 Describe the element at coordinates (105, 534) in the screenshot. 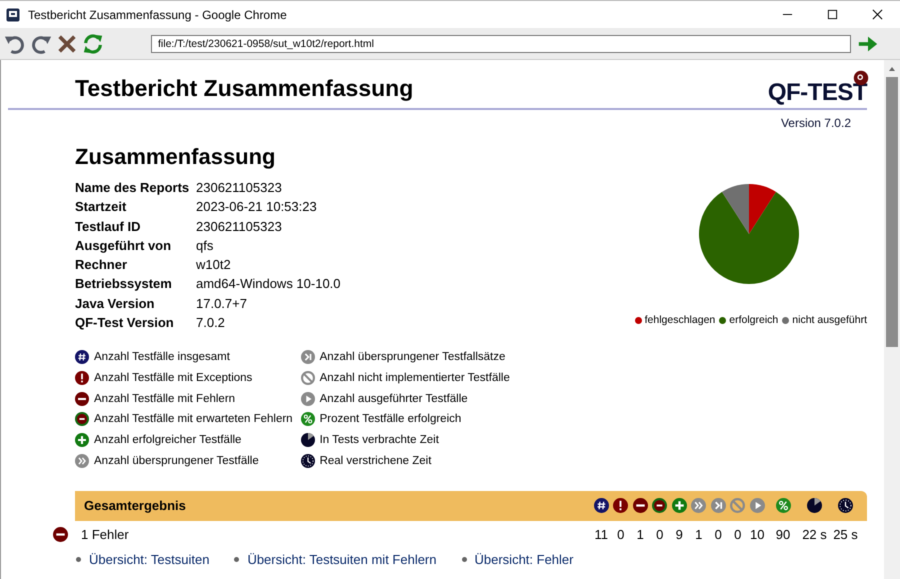

I see `result-status: 1 Fehler` at that location.